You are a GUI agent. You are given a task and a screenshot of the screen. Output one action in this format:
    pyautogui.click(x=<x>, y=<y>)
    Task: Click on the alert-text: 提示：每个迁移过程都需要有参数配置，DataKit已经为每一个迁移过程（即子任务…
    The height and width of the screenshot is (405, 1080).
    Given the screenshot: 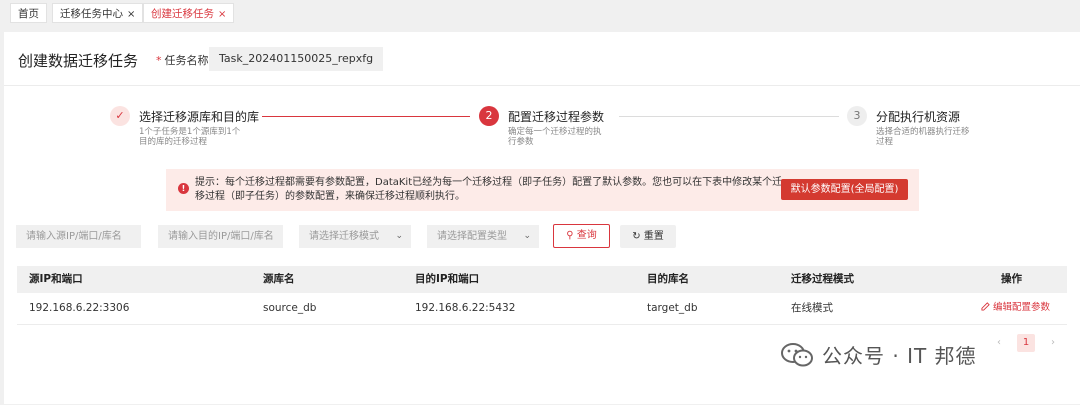 What is the action you would take?
    pyautogui.click(x=489, y=189)
    